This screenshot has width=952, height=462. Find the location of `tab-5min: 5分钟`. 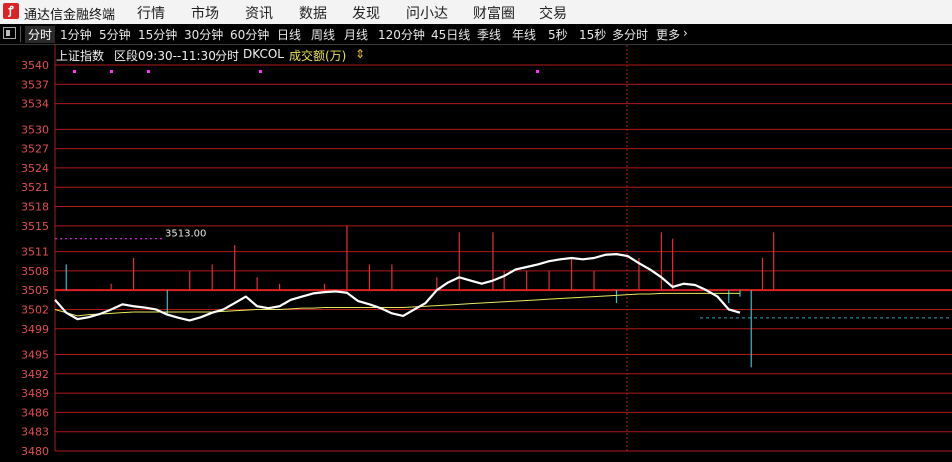

tab-5min: 5分钟 is located at coordinates (115, 34).